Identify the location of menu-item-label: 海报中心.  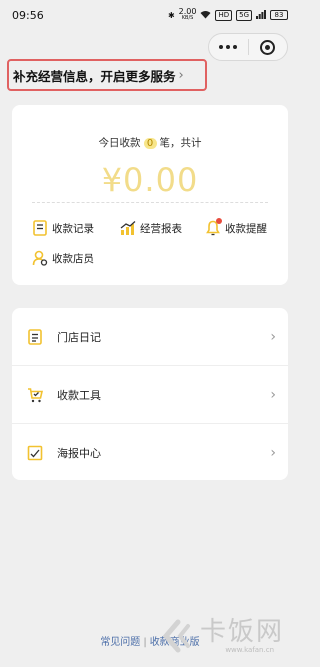
(79, 453).